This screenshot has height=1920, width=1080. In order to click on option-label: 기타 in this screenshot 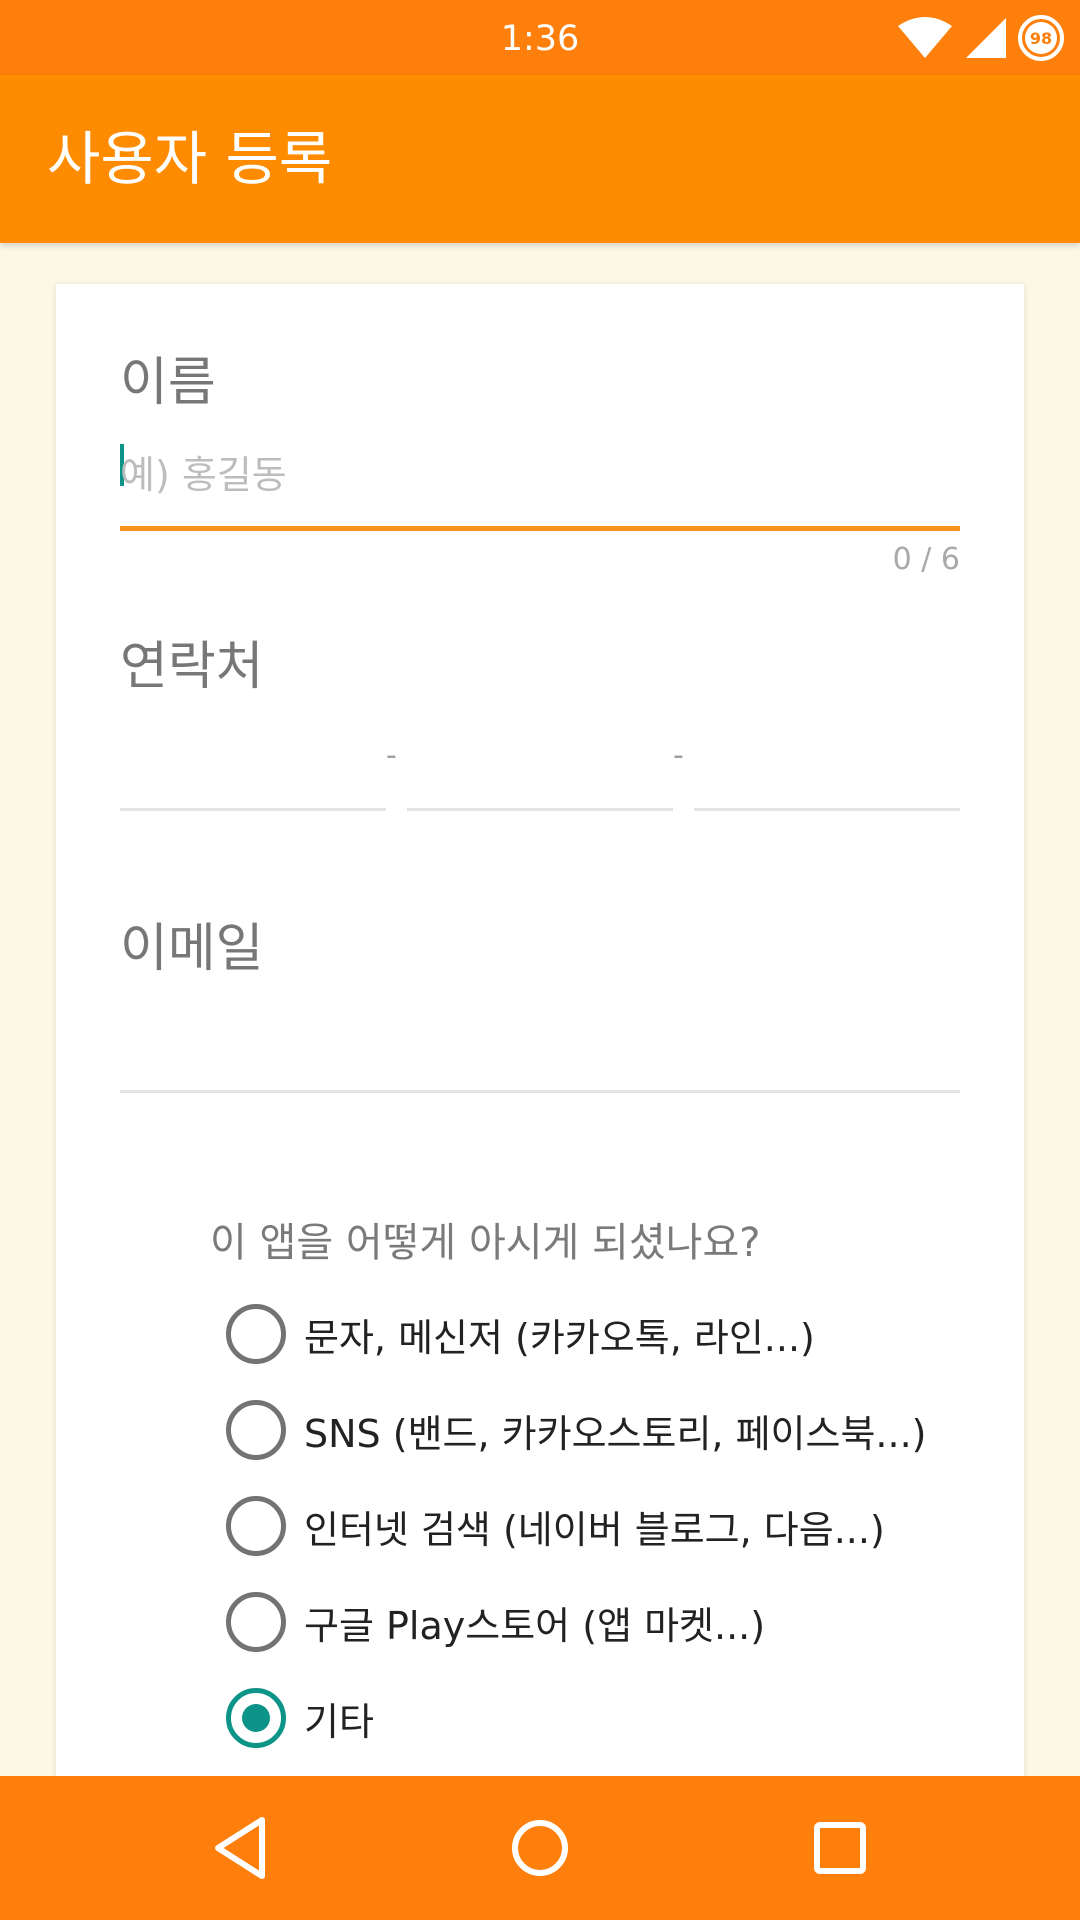, I will do `click(339, 1721)`.